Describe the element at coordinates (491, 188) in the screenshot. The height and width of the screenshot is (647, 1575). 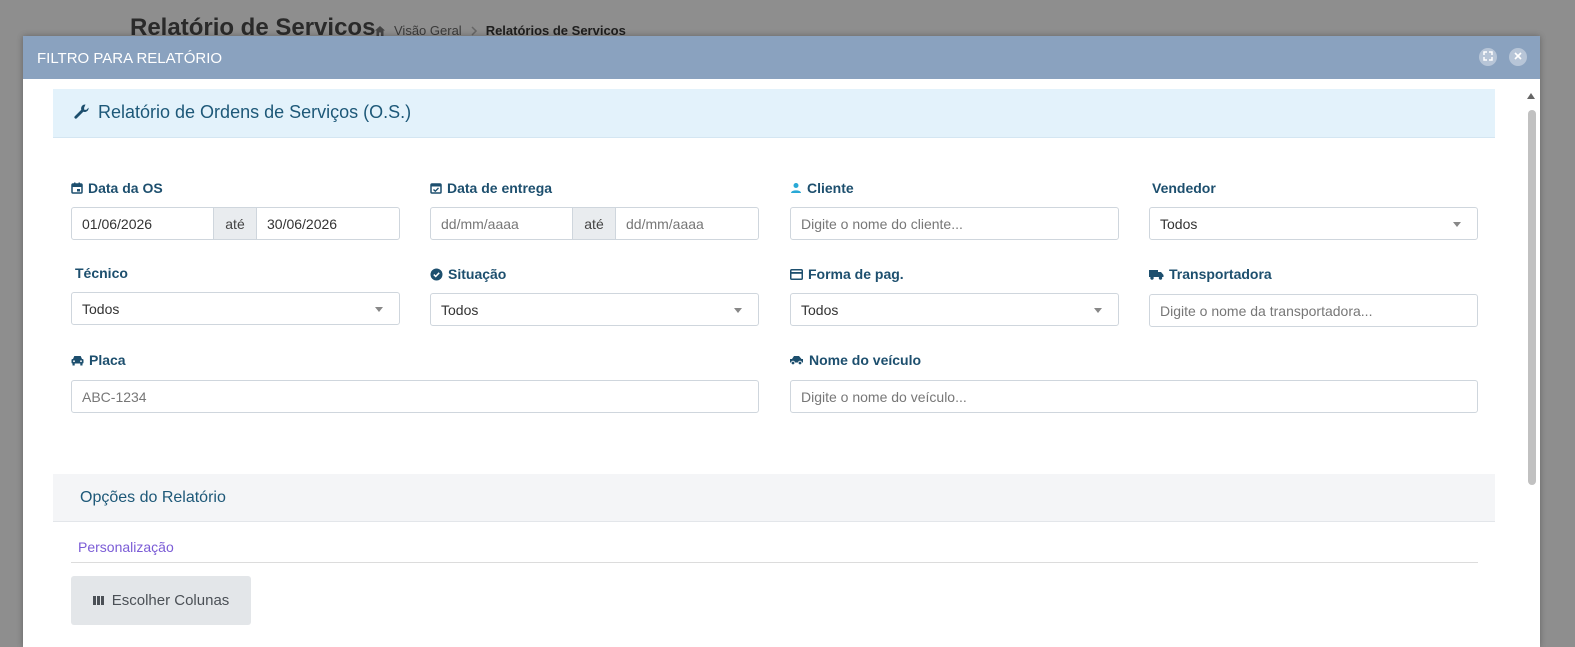
I see `data-entrega-label: Data de entrega` at that location.